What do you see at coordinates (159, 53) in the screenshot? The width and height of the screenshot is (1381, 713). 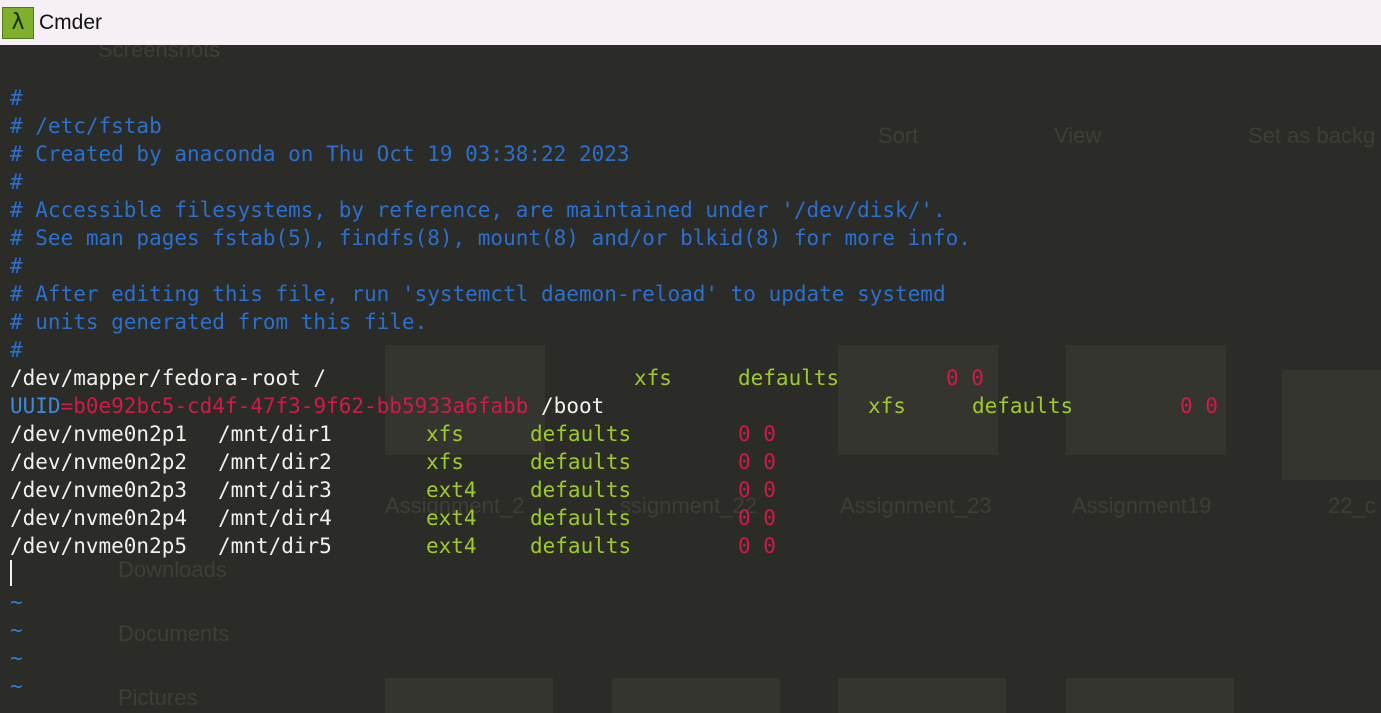 I see `ghost-folder-title: Screenshots` at bounding box center [159, 53].